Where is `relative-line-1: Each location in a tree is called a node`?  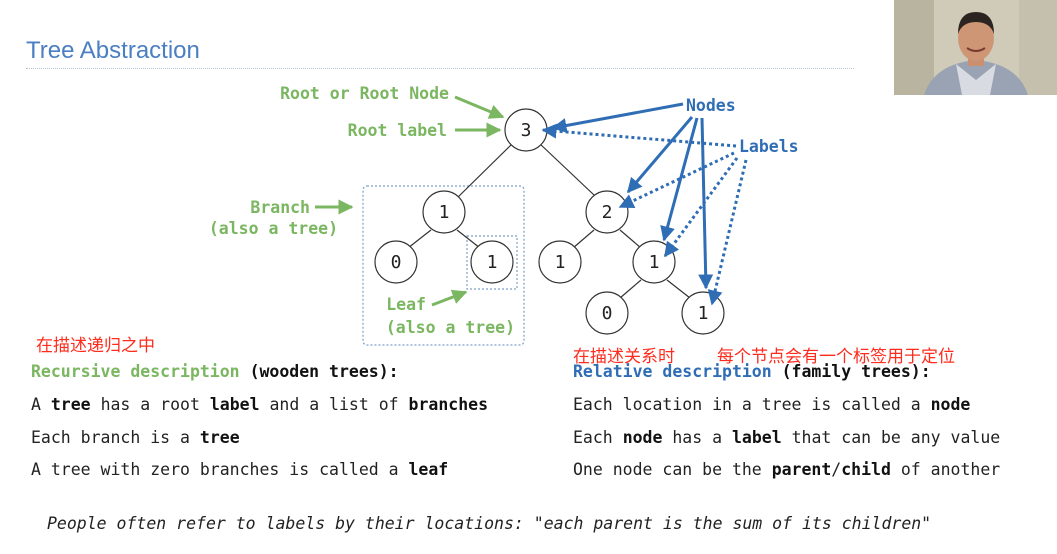 relative-line-1: Each location in a tree is called a node is located at coordinates (771, 404).